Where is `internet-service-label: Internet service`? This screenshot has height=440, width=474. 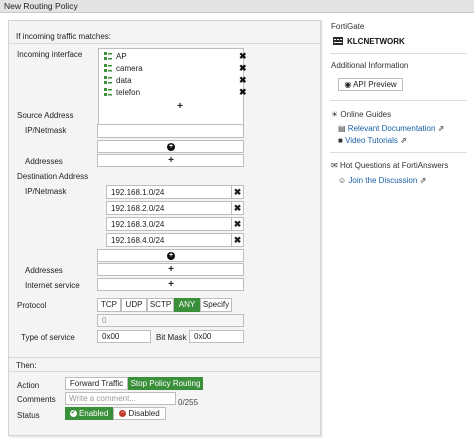 internet-service-label: Internet service is located at coordinates (52, 285).